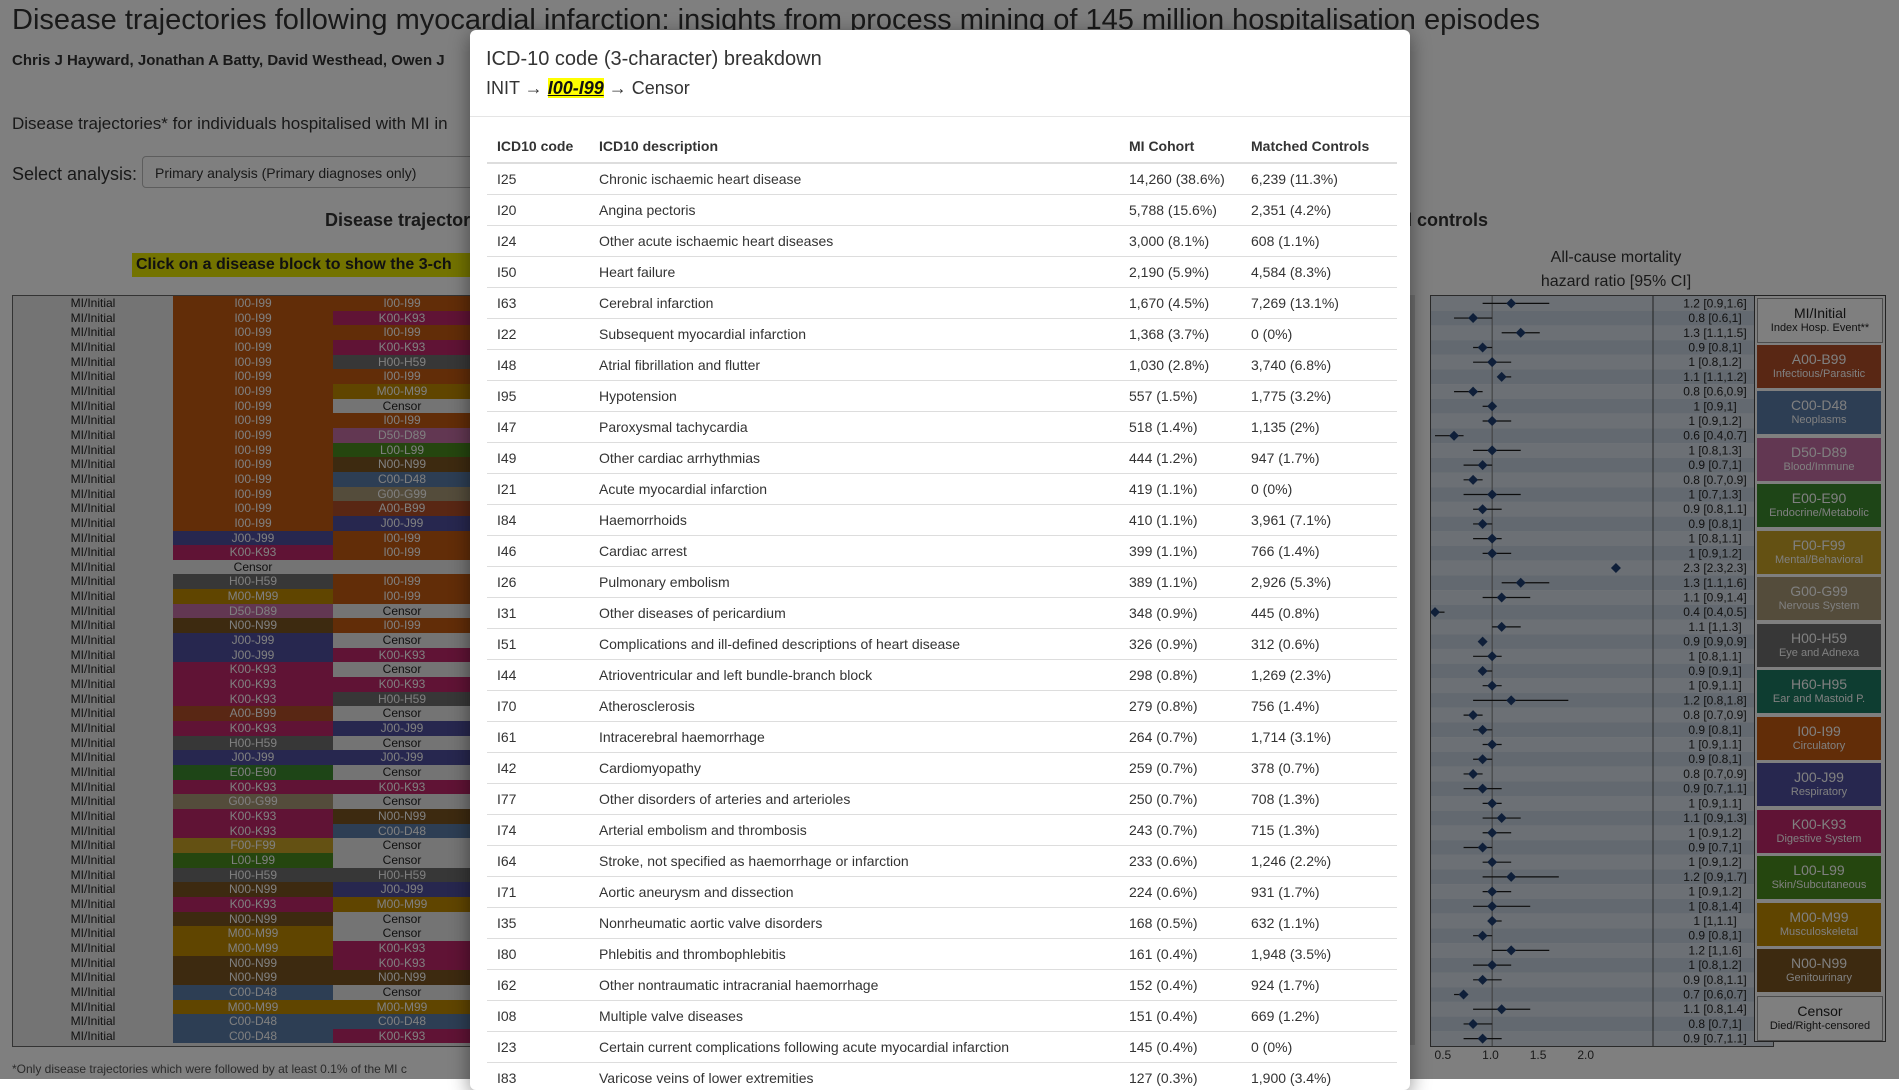  Describe the element at coordinates (1180, 799) in the screenshot. I see `mi-cohort-cell: 250 (0.7%)` at that location.